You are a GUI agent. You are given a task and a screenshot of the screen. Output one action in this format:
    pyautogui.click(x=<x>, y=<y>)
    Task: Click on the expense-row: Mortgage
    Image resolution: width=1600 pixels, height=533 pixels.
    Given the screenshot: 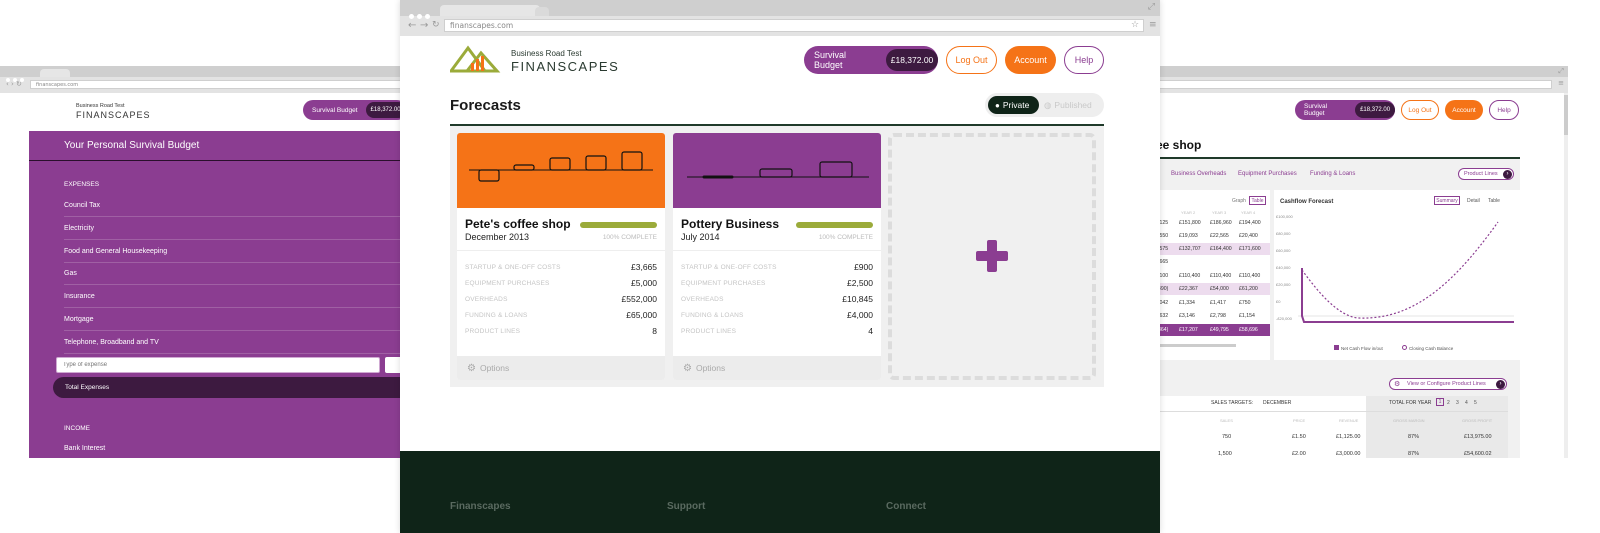 What is the action you would take?
    pyautogui.click(x=234, y=320)
    